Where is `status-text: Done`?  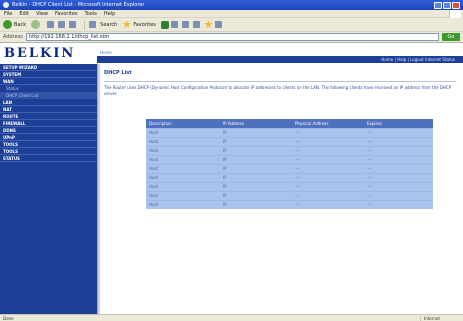 status-text: Done is located at coordinates (8, 318).